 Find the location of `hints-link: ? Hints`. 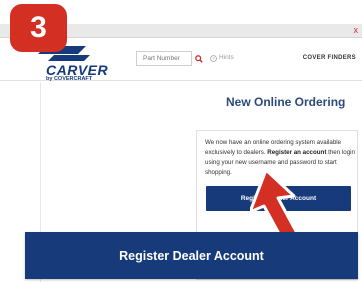

hints-link: ? Hints is located at coordinates (222, 58).